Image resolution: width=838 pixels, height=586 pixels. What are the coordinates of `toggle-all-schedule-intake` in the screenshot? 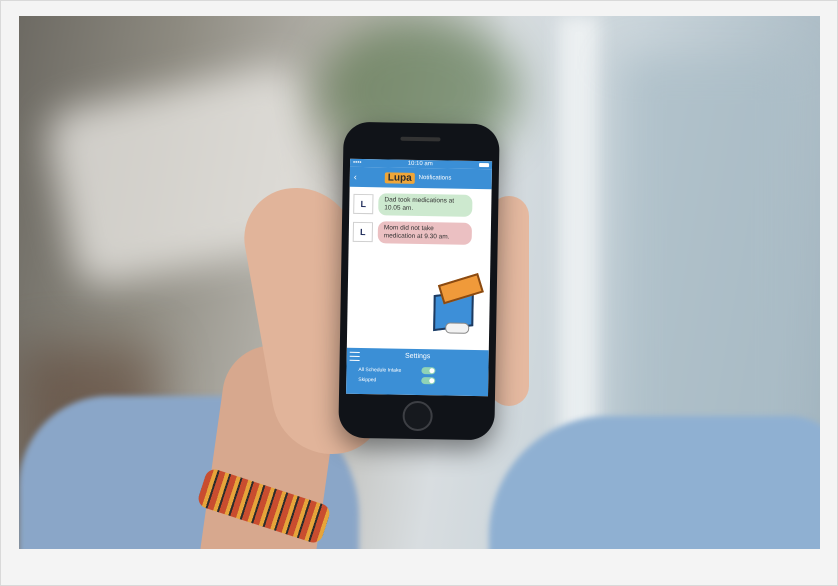 It's located at (428, 371).